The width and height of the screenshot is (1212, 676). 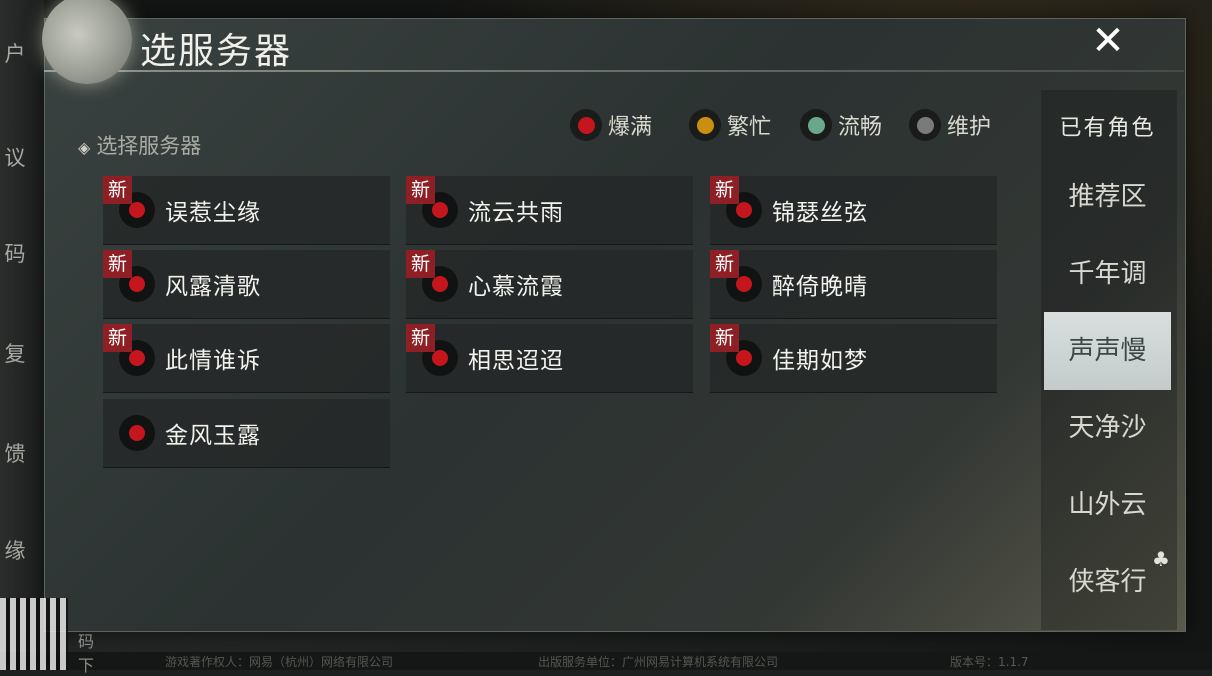 What do you see at coordinates (816, 125) in the screenshot?
I see `status-smooth-icon` at bounding box center [816, 125].